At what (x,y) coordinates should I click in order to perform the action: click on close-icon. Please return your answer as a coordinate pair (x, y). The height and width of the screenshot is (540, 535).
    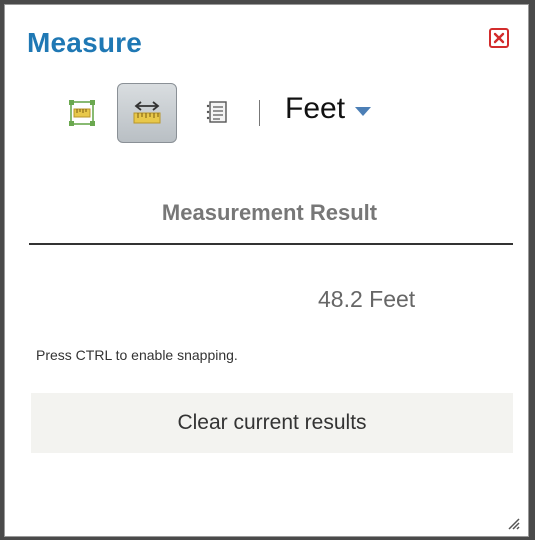
    Looking at the image, I should click on (499, 38).